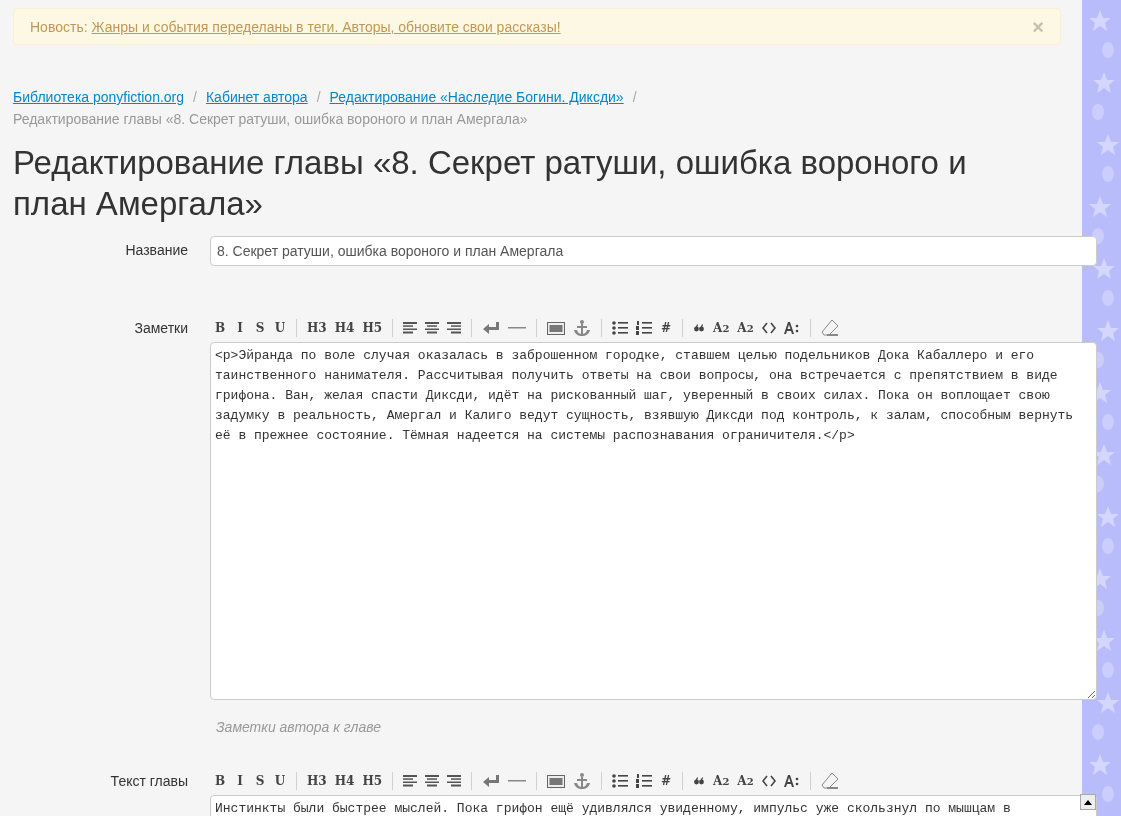 The image size is (1121, 816). I want to click on breadcrumb-text: Редактирование главы «8. Секрет ратуши, ошибка вороного и план Амергала», so click(270, 119).